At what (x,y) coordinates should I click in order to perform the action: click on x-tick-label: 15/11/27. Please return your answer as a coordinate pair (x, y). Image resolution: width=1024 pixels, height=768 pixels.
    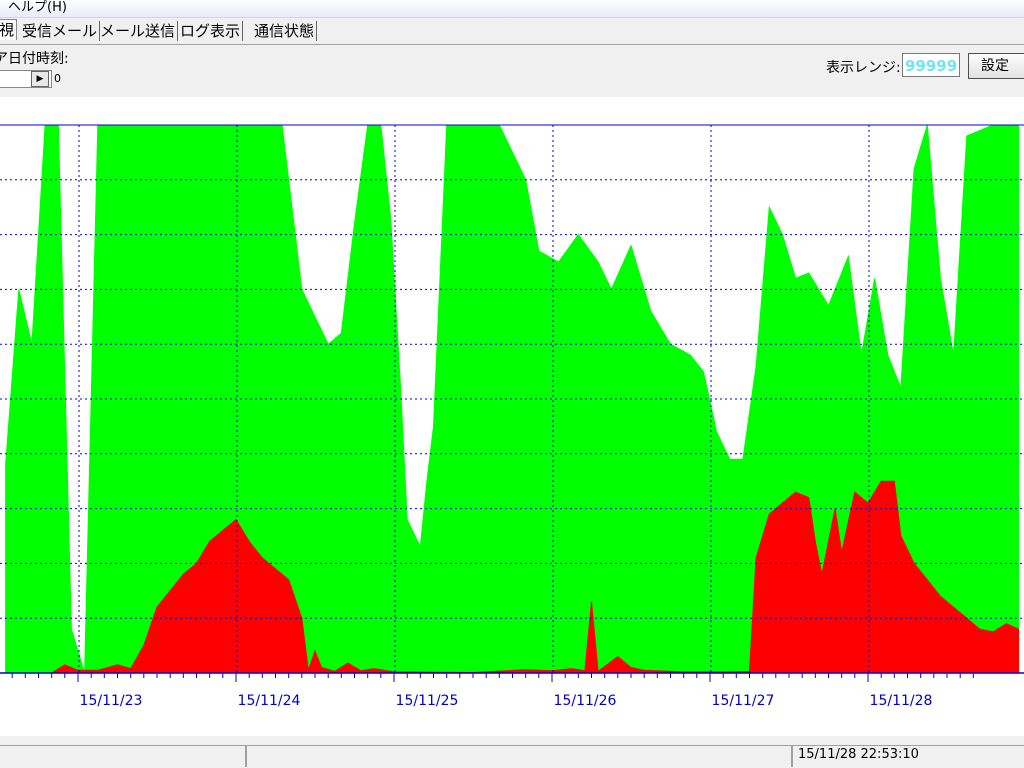
    Looking at the image, I should click on (743, 701).